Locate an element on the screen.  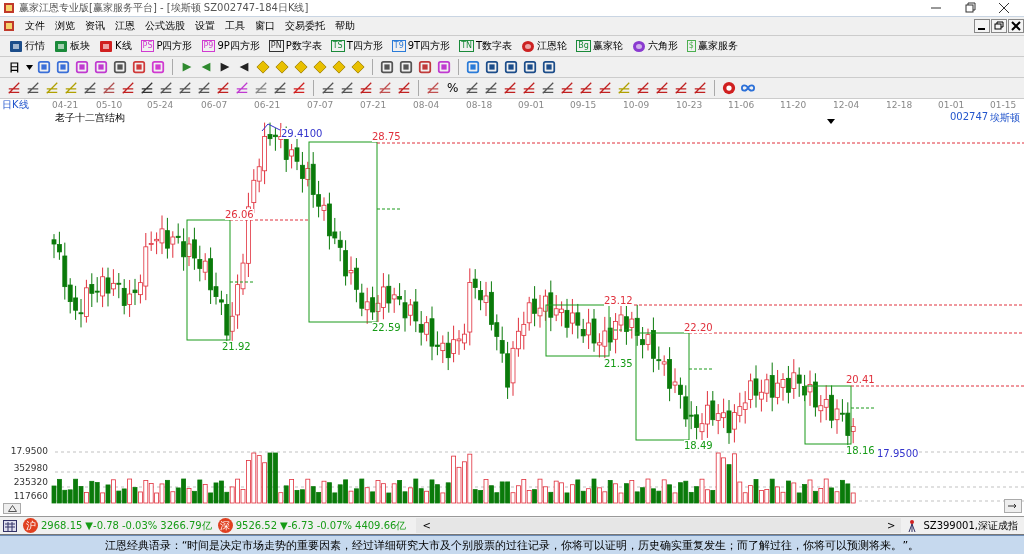
menu-item: 工具 is located at coordinates (235, 26).